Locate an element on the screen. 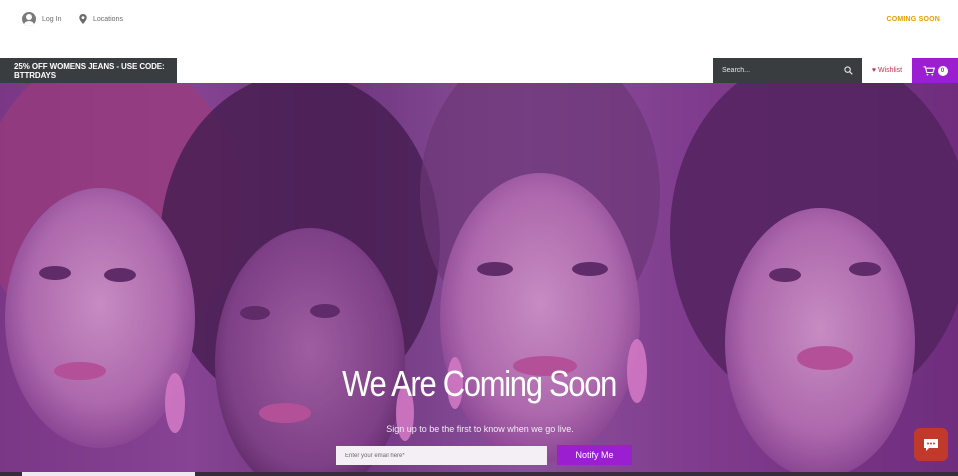 The width and height of the screenshot is (958, 476). wishlist-label: Wishlist is located at coordinates (890, 70).